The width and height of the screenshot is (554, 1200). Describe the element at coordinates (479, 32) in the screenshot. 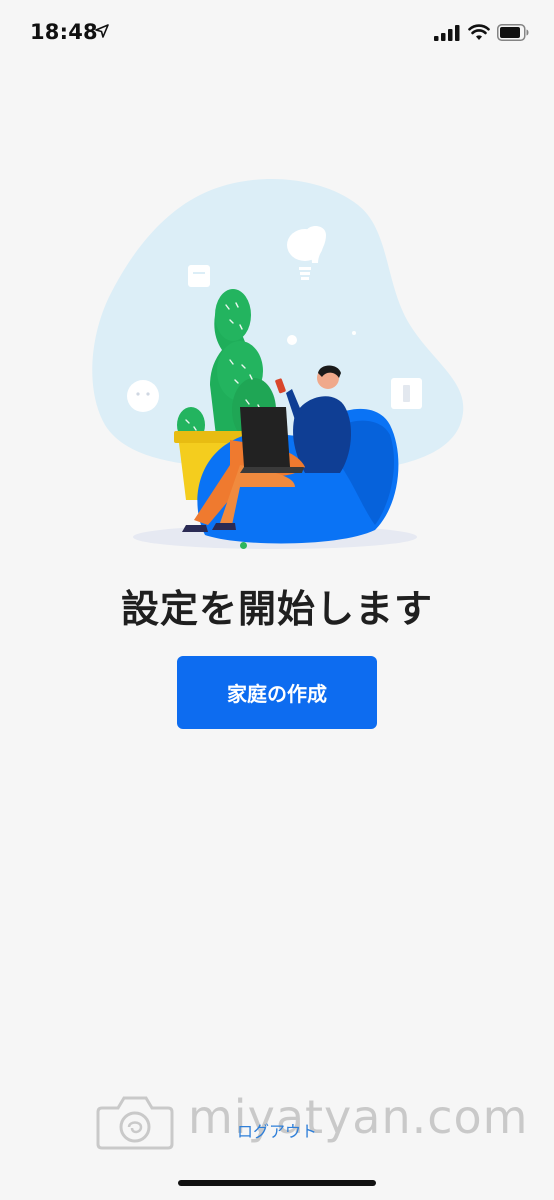

I see `wifi-icon` at that location.